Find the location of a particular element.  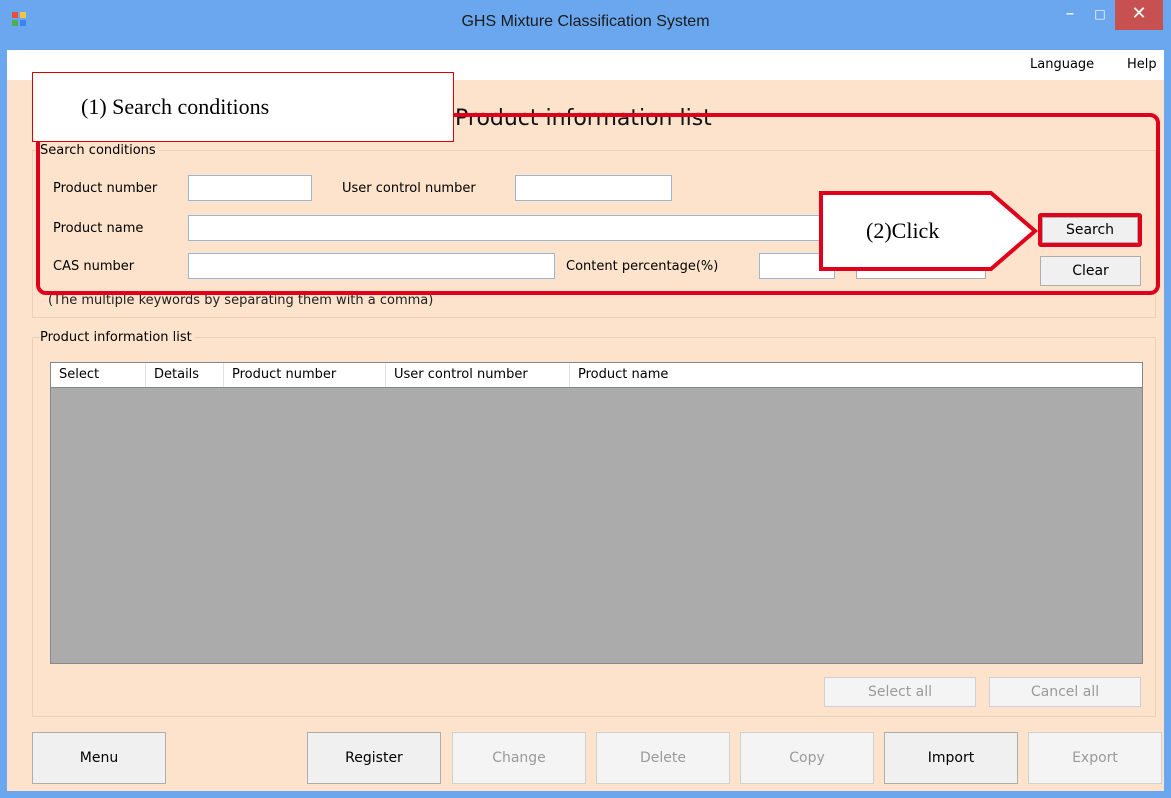

window-title: GHS Mixture Classification System is located at coordinates (585, 21).